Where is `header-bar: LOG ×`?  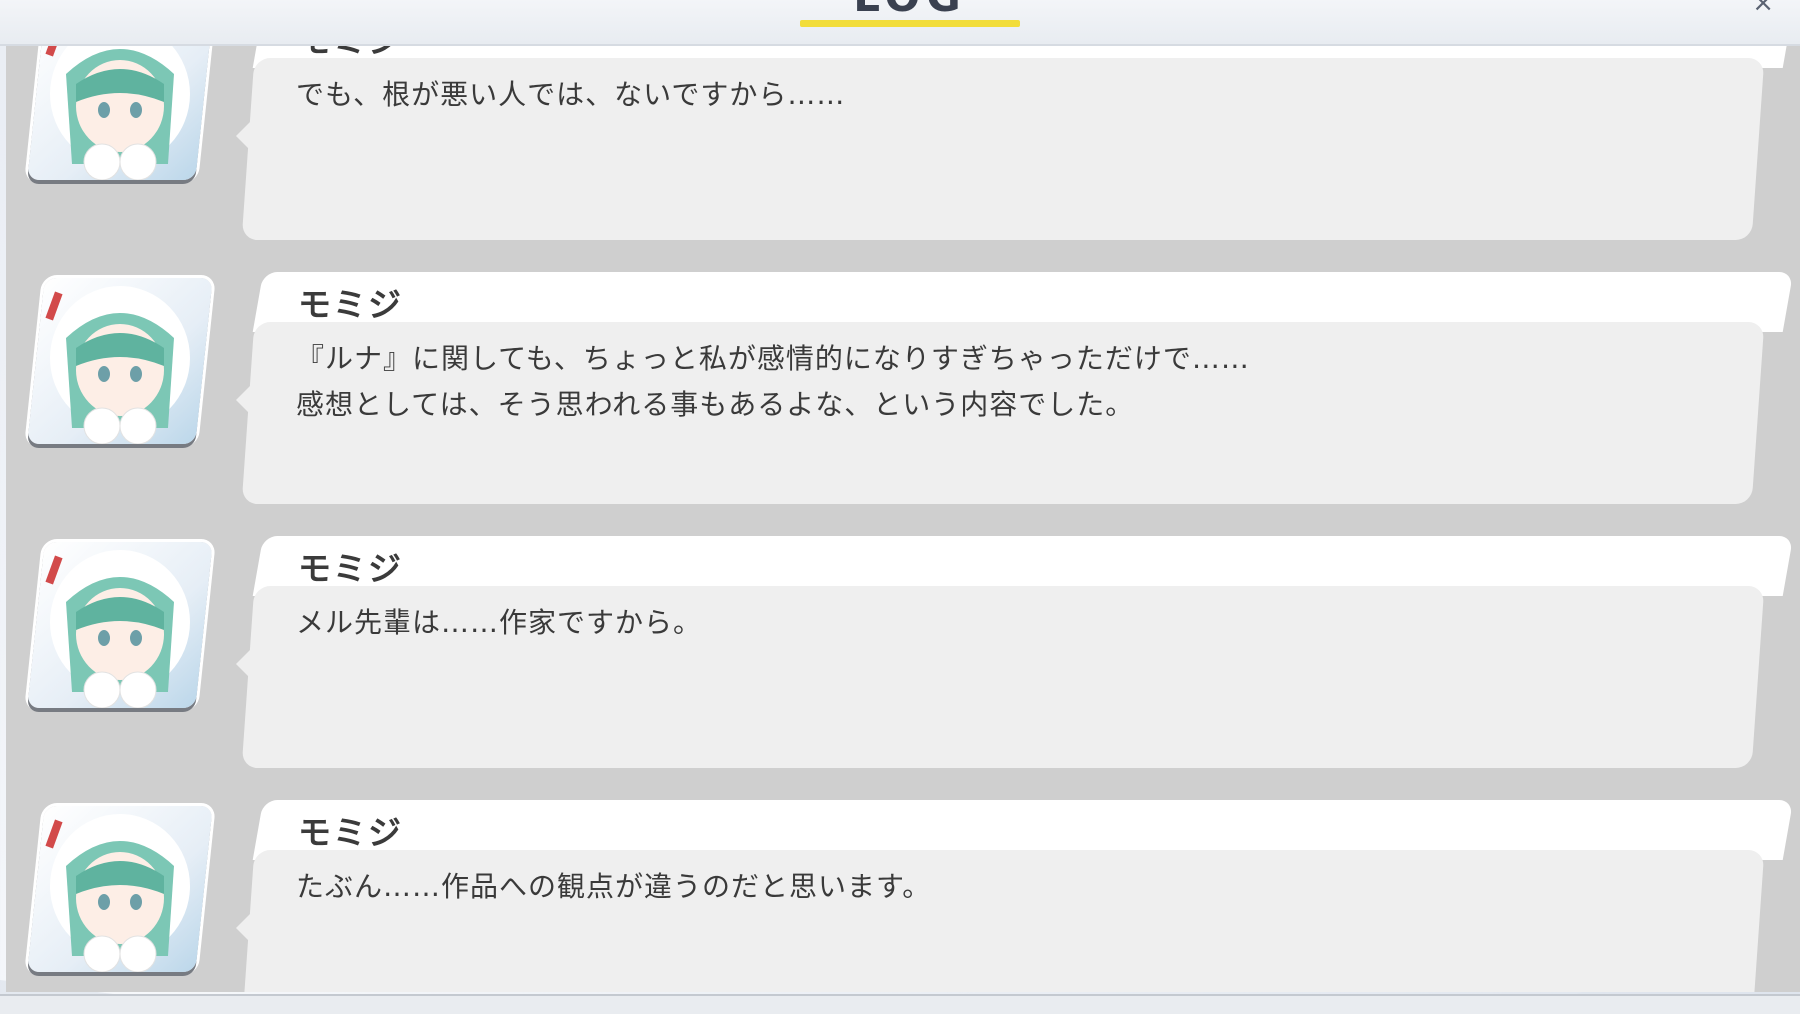
header-bar: LOG × is located at coordinates (900, 23).